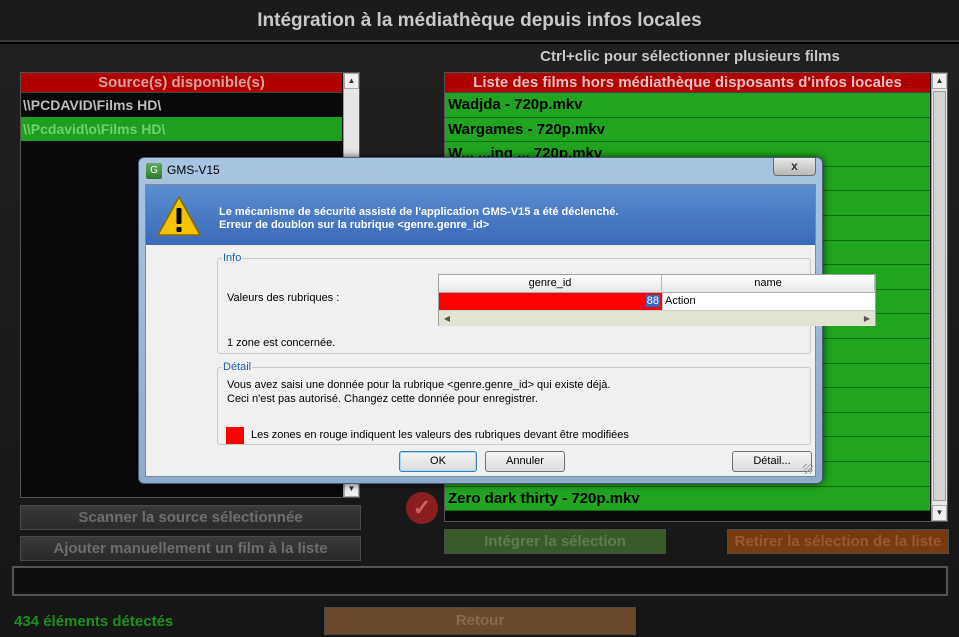 This screenshot has width=959, height=637. I want to click on genre-id-cell: 88, so click(550, 301).